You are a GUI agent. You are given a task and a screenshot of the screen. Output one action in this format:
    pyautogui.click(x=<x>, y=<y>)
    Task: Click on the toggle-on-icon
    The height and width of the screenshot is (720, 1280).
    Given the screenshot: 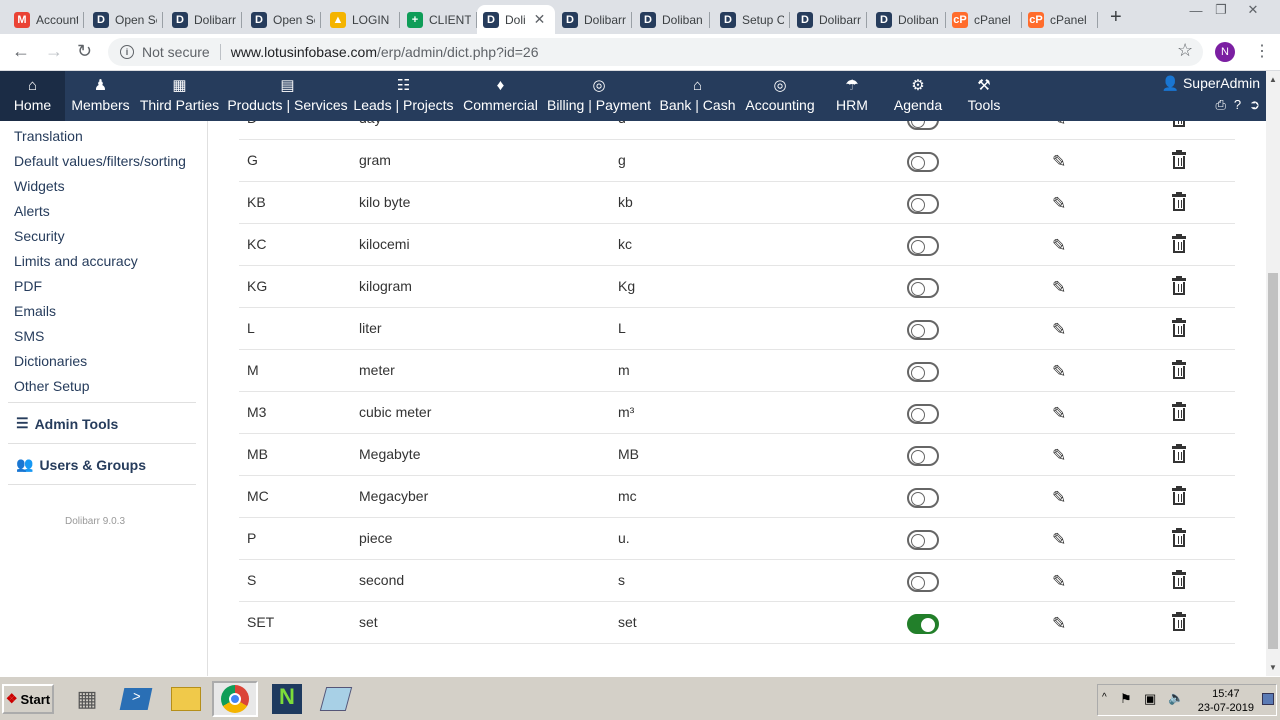 What is the action you would take?
    pyautogui.click(x=923, y=624)
    